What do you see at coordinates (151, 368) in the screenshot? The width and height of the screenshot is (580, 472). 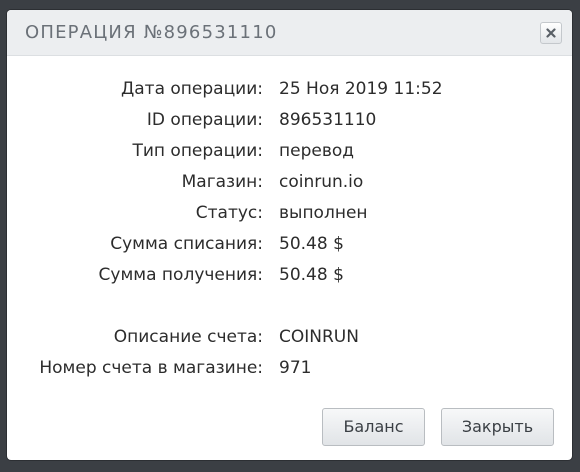 I see `invoice-number-label: Номер счета в магазине:` at bounding box center [151, 368].